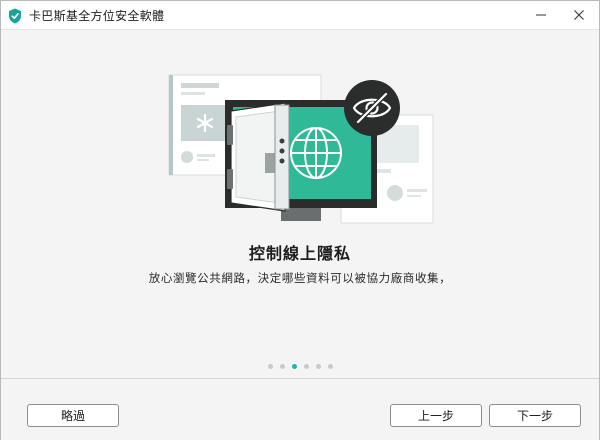 This screenshot has height=440, width=600. Describe the element at coordinates (15, 16) in the screenshot. I see `kaspersky-shield-icon` at that location.